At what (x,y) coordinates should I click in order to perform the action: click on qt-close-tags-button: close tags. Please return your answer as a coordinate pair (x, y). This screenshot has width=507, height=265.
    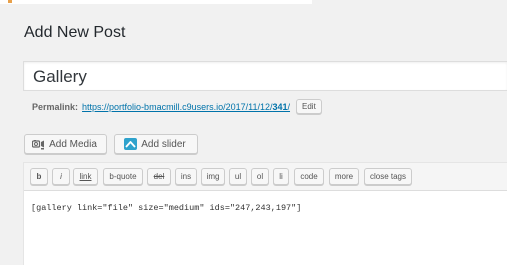
    Looking at the image, I should click on (388, 176).